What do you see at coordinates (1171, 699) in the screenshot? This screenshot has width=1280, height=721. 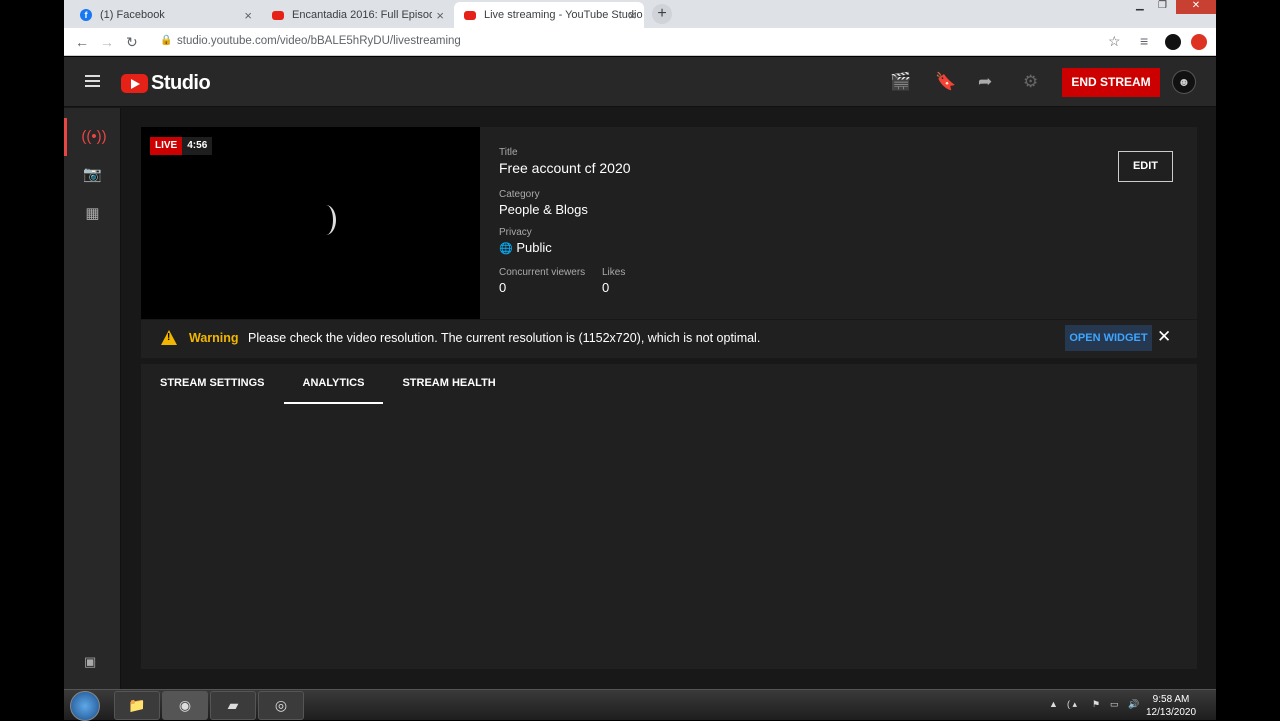 I see `clock-time: 9:58 AM` at bounding box center [1171, 699].